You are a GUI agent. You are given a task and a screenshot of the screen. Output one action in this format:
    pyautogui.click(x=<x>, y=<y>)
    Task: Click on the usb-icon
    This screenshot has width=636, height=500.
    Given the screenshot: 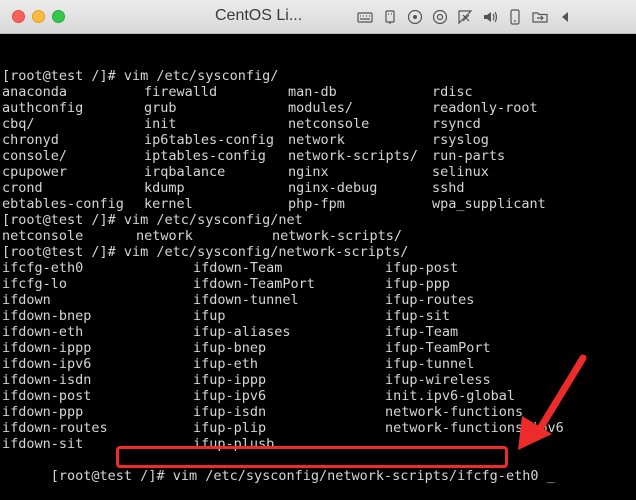 What is the action you would take?
    pyautogui.click(x=389, y=17)
    